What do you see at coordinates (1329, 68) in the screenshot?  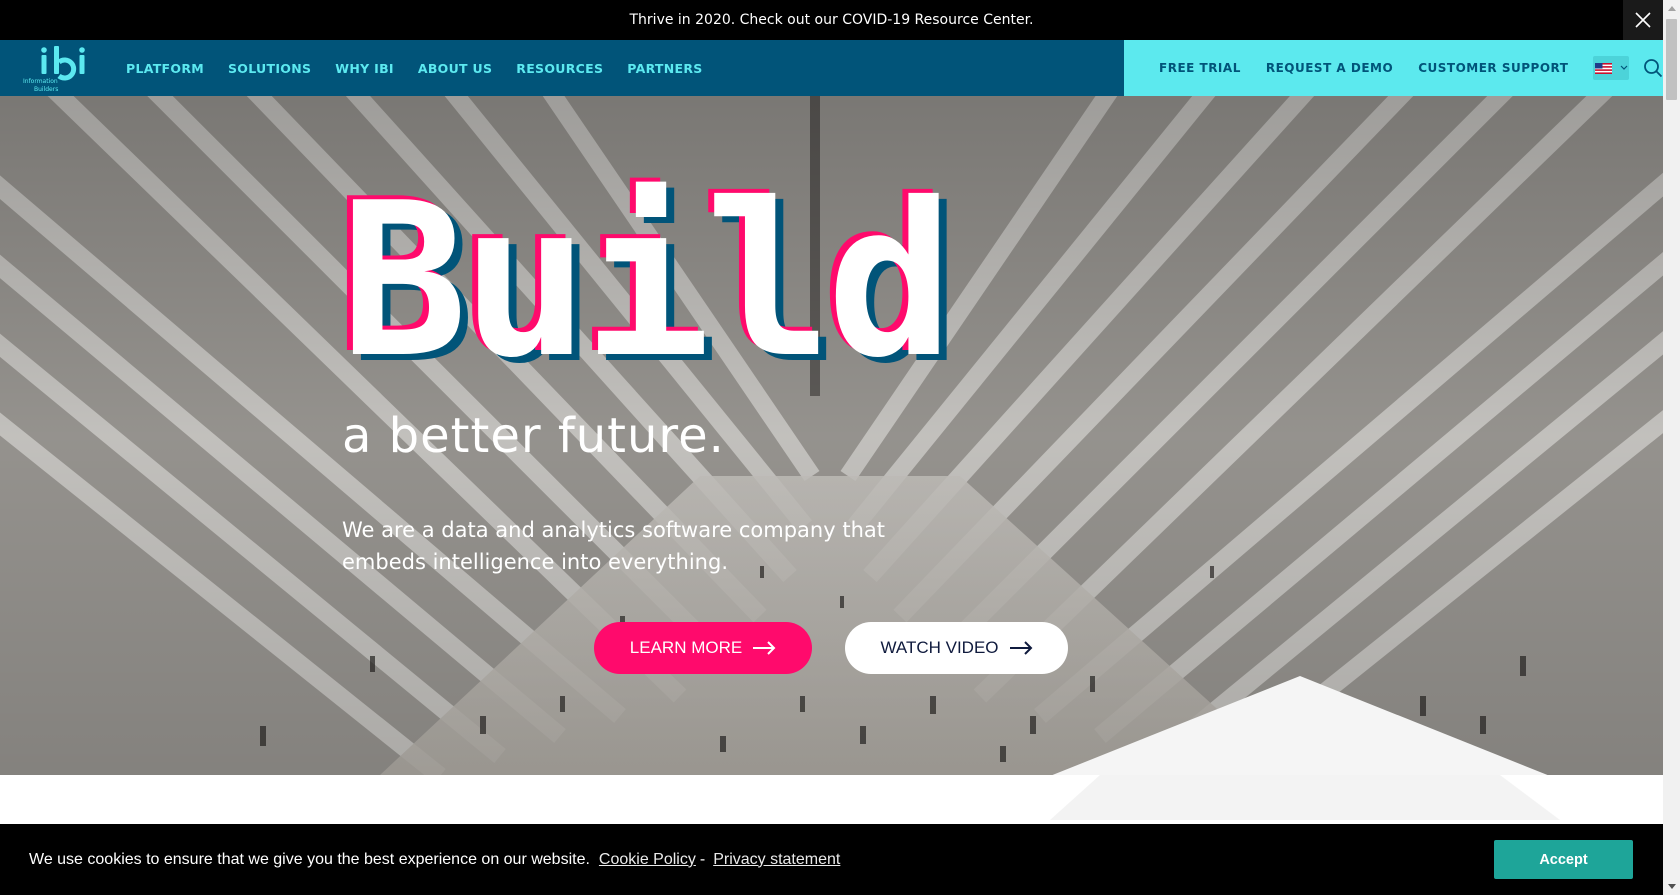 I see `request-demo-link: REQUEST A DEMO` at bounding box center [1329, 68].